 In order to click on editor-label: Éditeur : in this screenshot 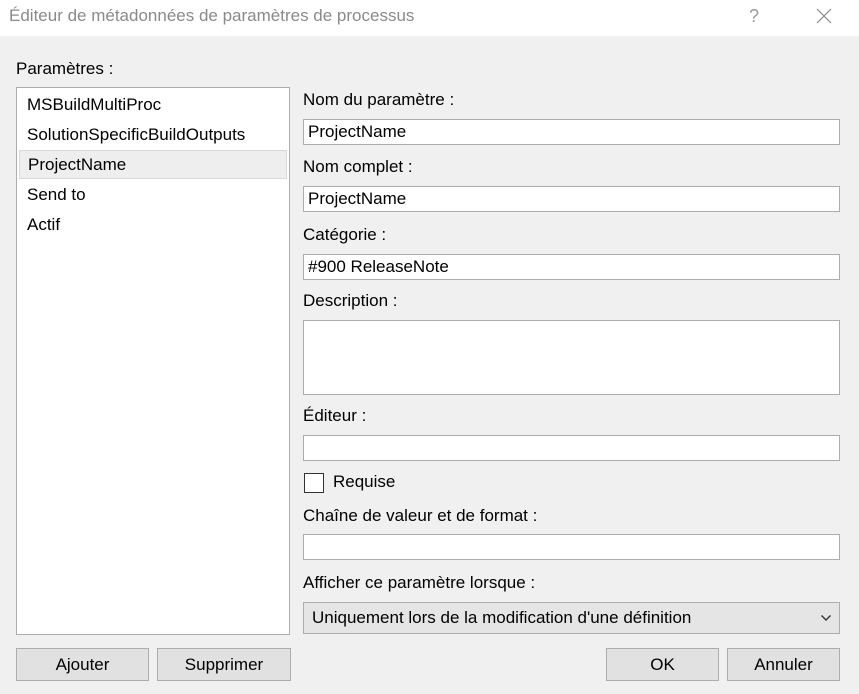, I will do `click(335, 415)`.